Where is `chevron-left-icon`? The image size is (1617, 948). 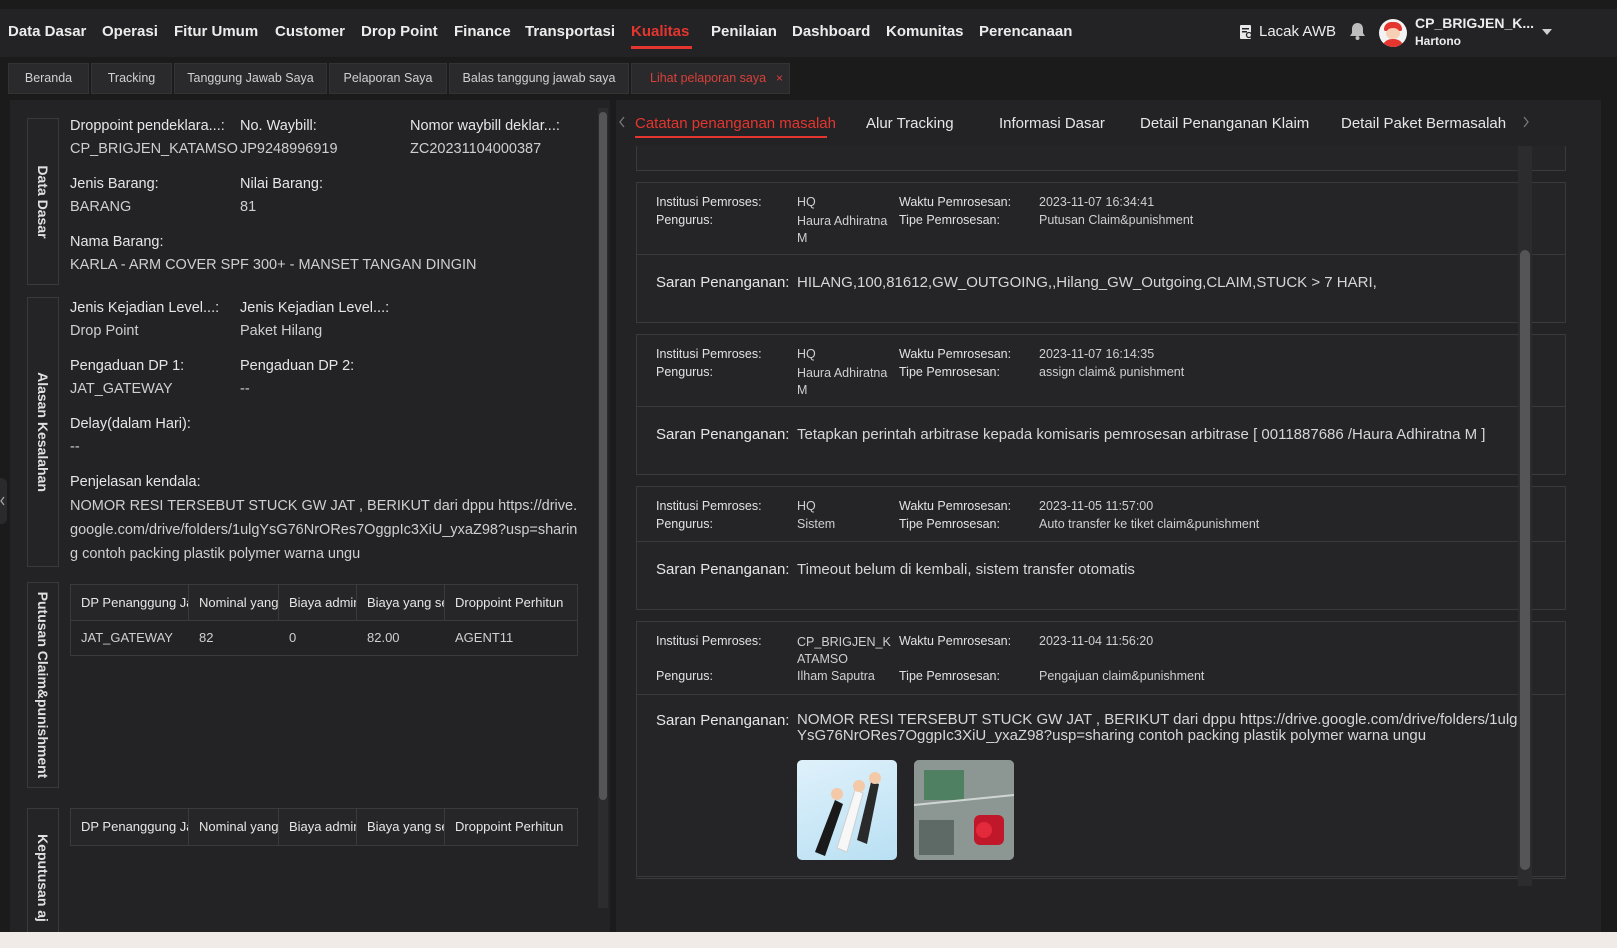
chevron-left-icon is located at coordinates (622, 122).